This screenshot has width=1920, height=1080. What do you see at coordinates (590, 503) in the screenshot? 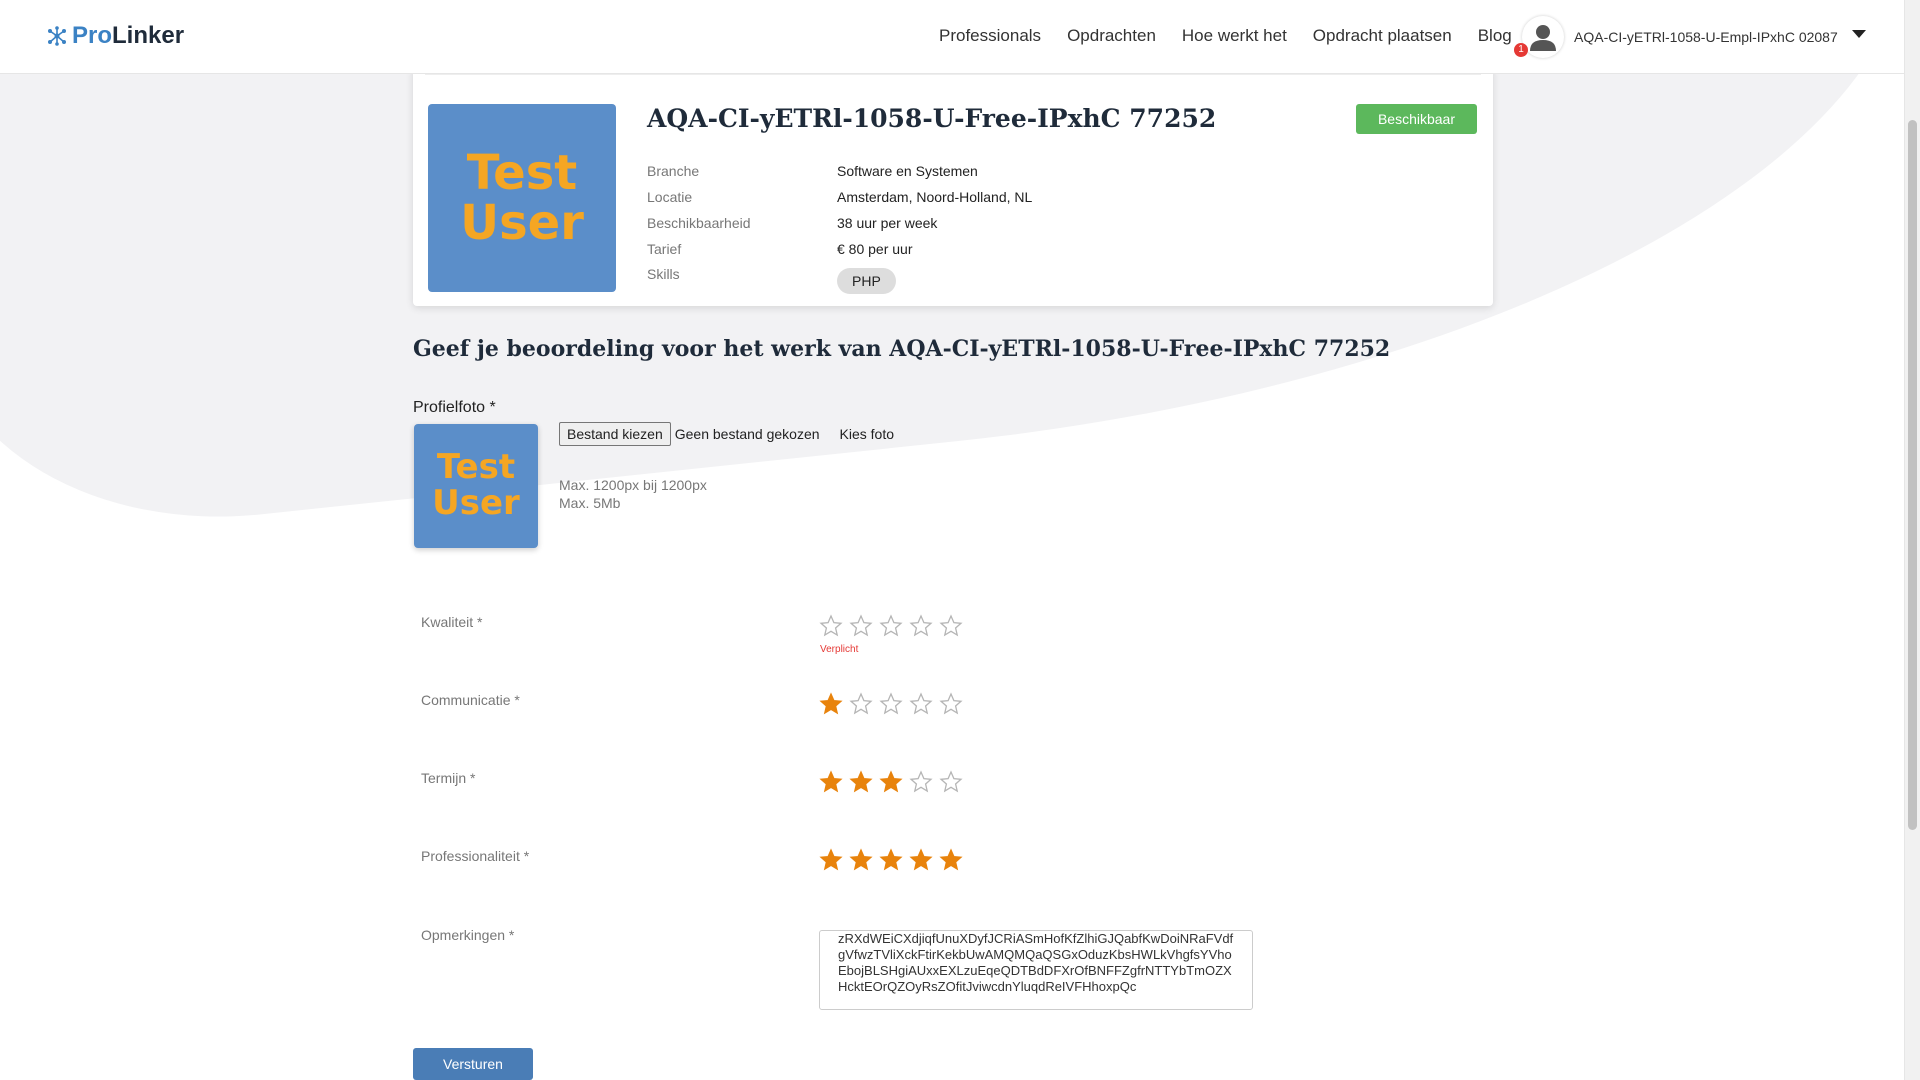
I see `hint-size: Max. 5Mb` at bounding box center [590, 503].